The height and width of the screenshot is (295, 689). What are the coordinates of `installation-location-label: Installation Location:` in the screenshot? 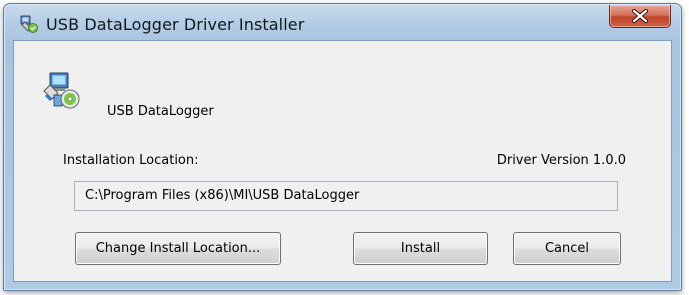 It's located at (131, 160).